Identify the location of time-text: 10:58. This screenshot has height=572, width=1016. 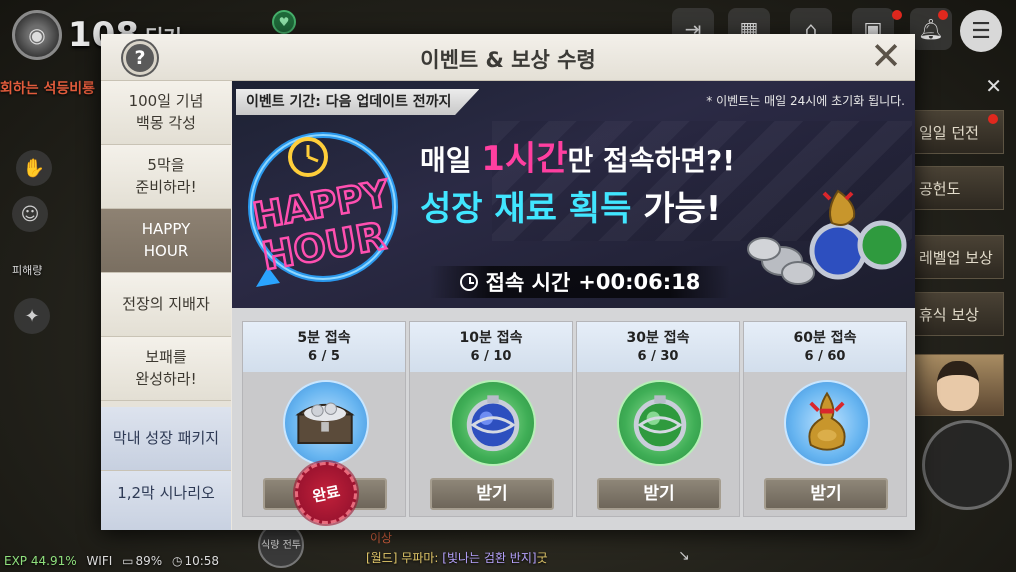
(202, 561).